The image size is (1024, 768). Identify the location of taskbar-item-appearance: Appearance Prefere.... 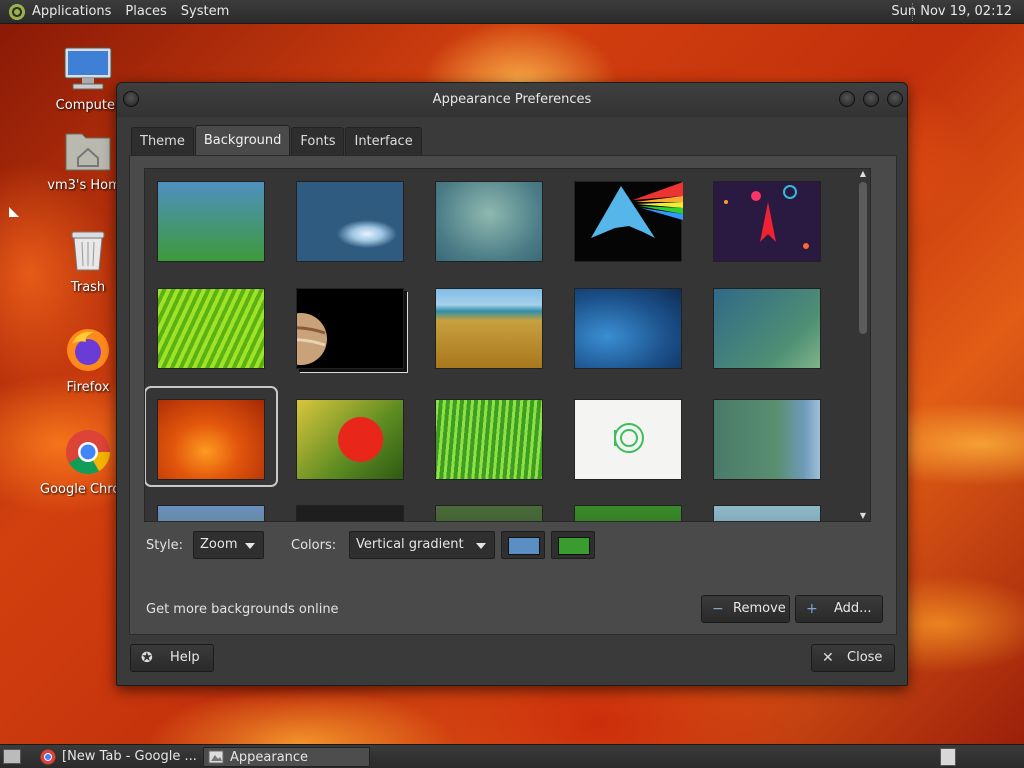
(286, 757).